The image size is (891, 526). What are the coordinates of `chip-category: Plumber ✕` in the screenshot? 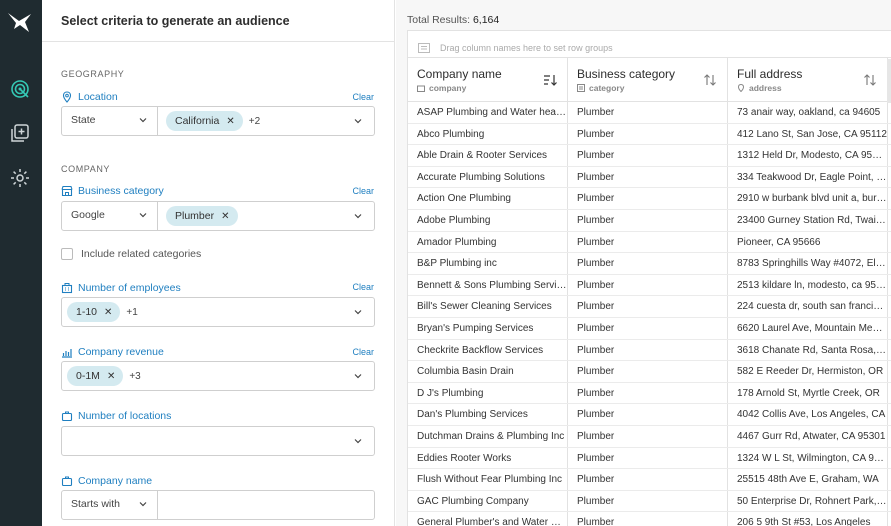 It's located at (202, 216).